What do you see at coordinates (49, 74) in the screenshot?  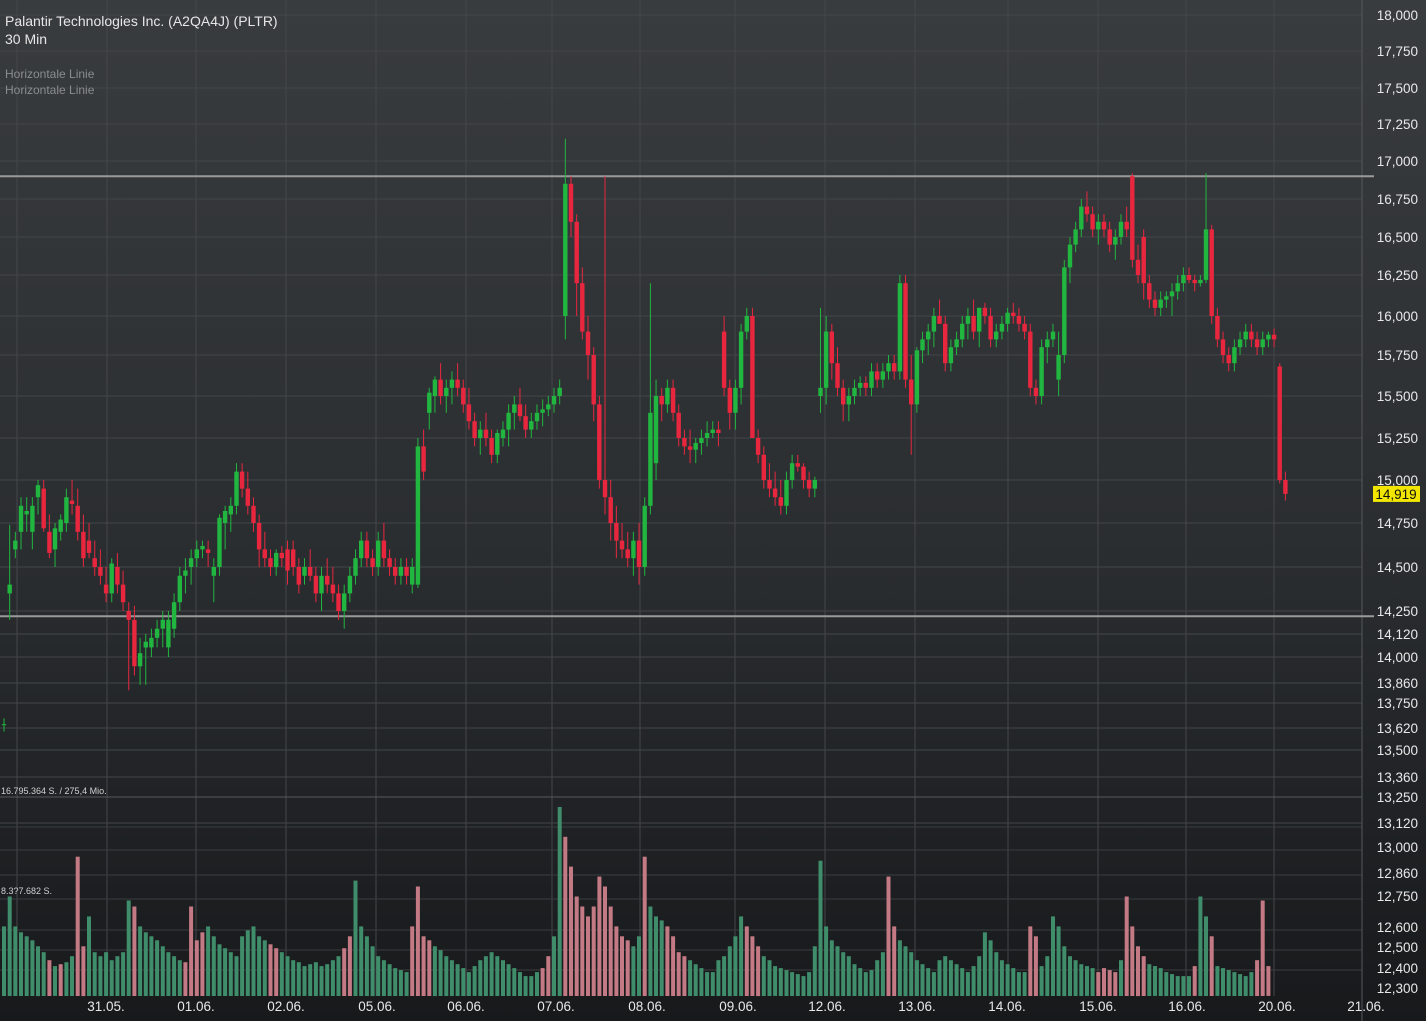 I see `indicator-label-1: Horizontale Linie` at bounding box center [49, 74].